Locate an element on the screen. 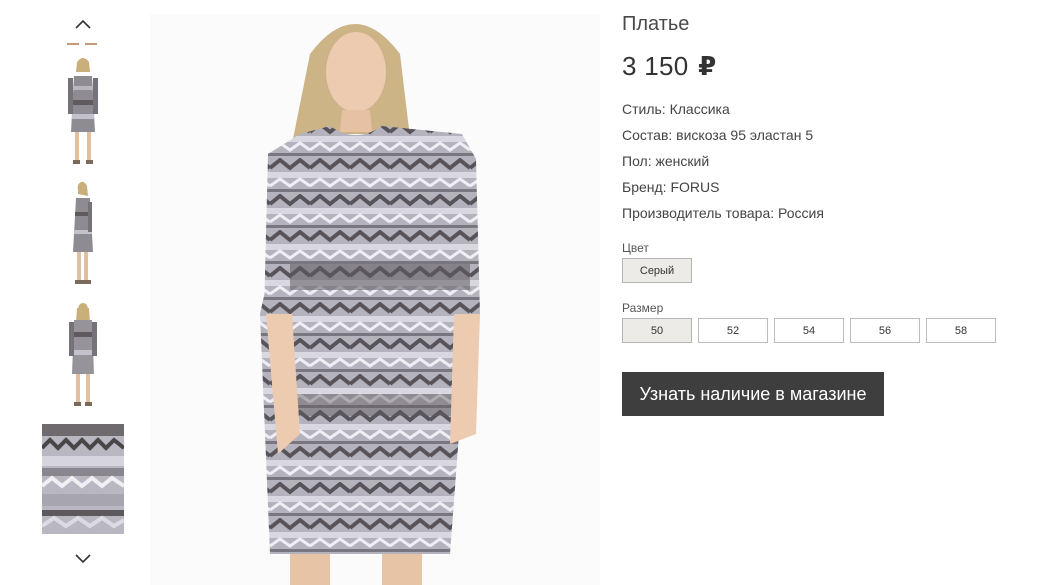 This screenshot has height=585, width=1043. chevron-up-icon is located at coordinates (83, 24).